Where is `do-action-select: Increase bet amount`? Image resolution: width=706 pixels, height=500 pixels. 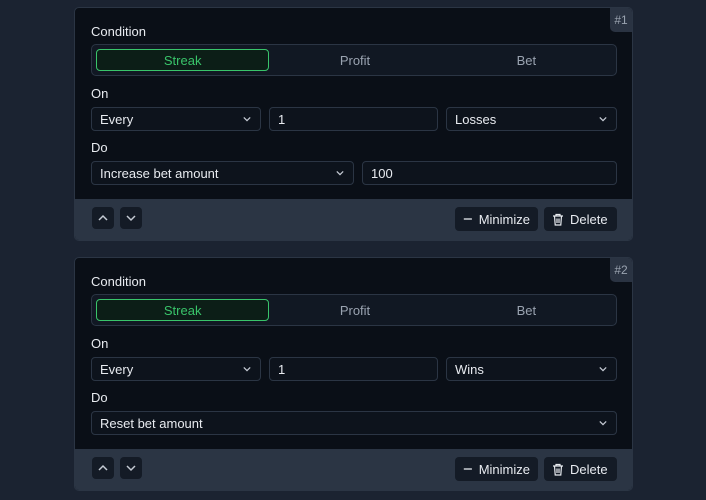
do-action-select: Increase bet amount is located at coordinates (222, 173).